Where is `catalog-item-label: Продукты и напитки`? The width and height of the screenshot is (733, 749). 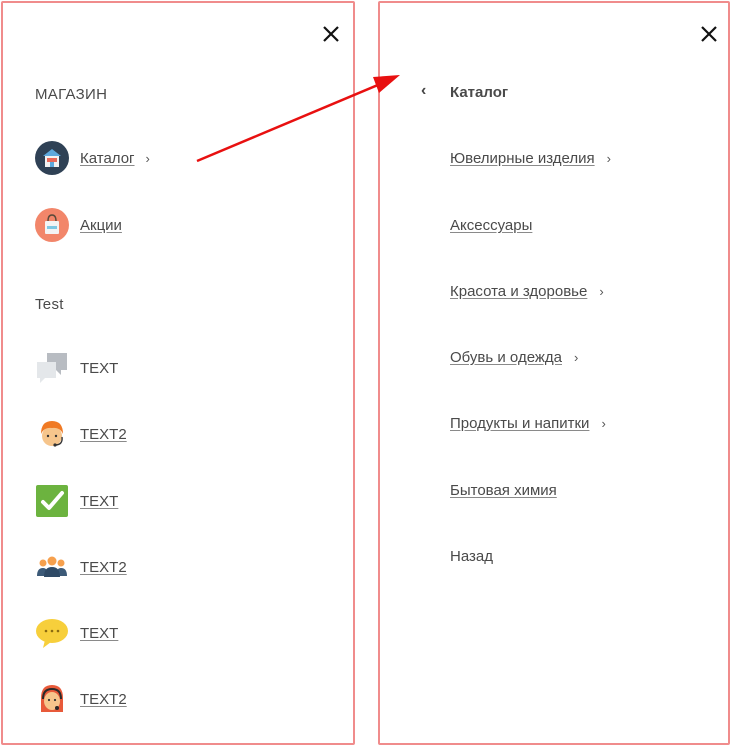
catalog-item-label: Продукты и напитки is located at coordinates (520, 423).